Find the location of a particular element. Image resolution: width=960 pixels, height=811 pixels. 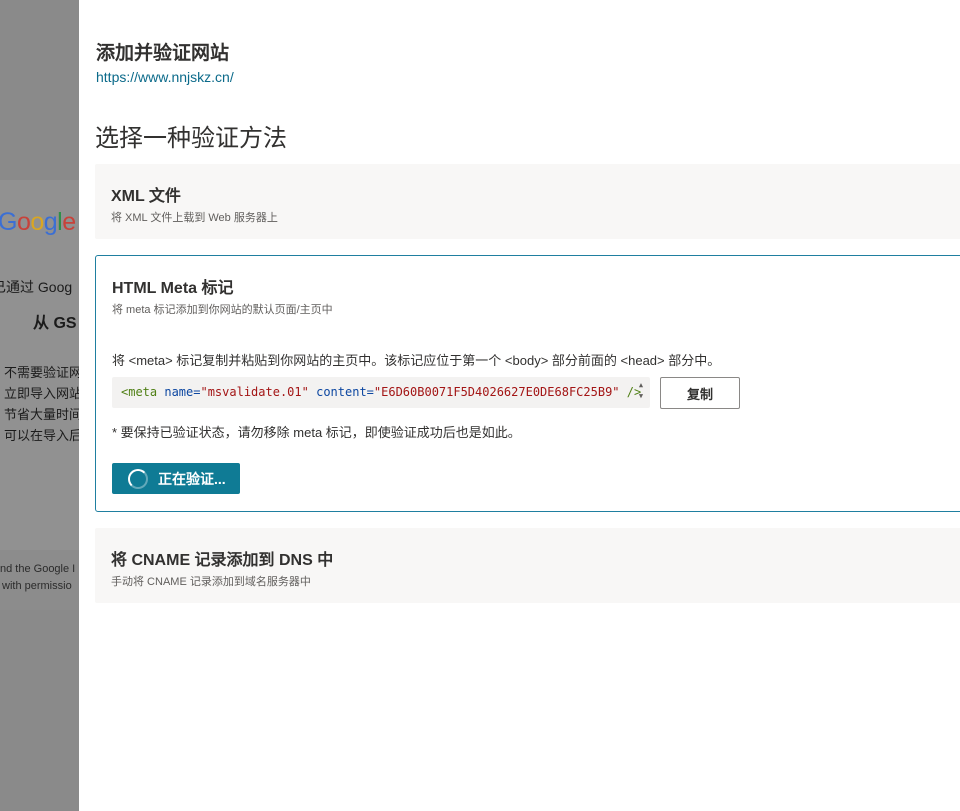

option-meta-title: HTML Meta 标记 is located at coordinates (173, 288).